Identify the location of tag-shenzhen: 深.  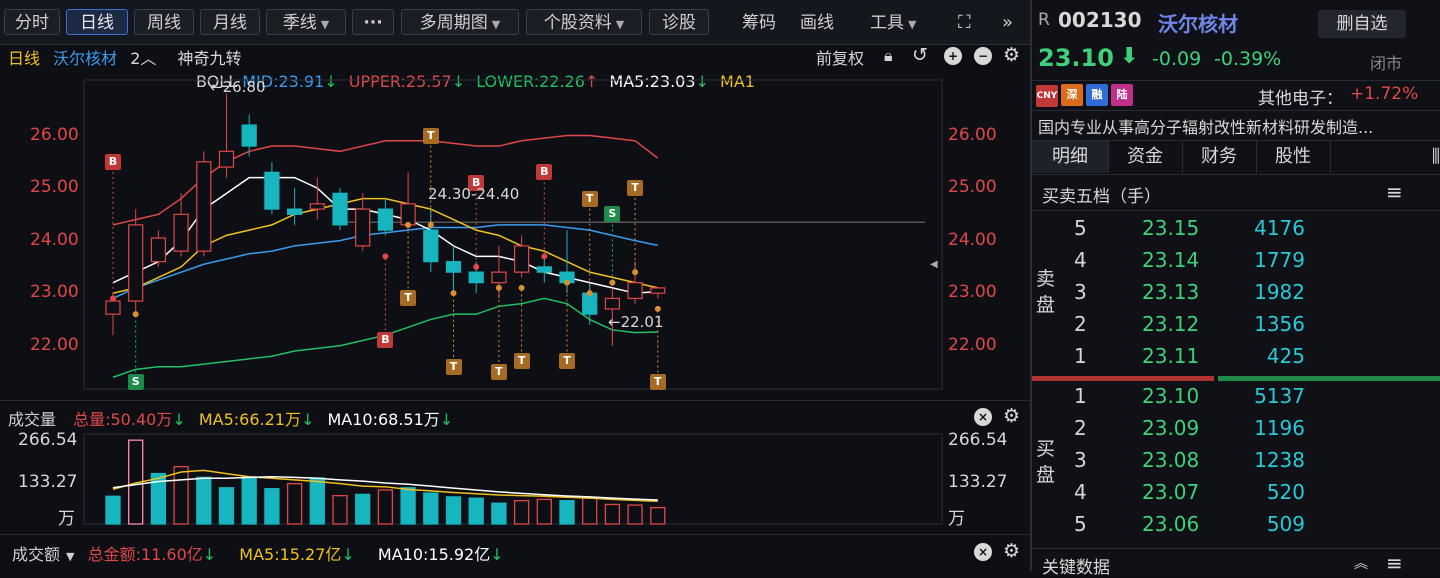
(1072, 95).